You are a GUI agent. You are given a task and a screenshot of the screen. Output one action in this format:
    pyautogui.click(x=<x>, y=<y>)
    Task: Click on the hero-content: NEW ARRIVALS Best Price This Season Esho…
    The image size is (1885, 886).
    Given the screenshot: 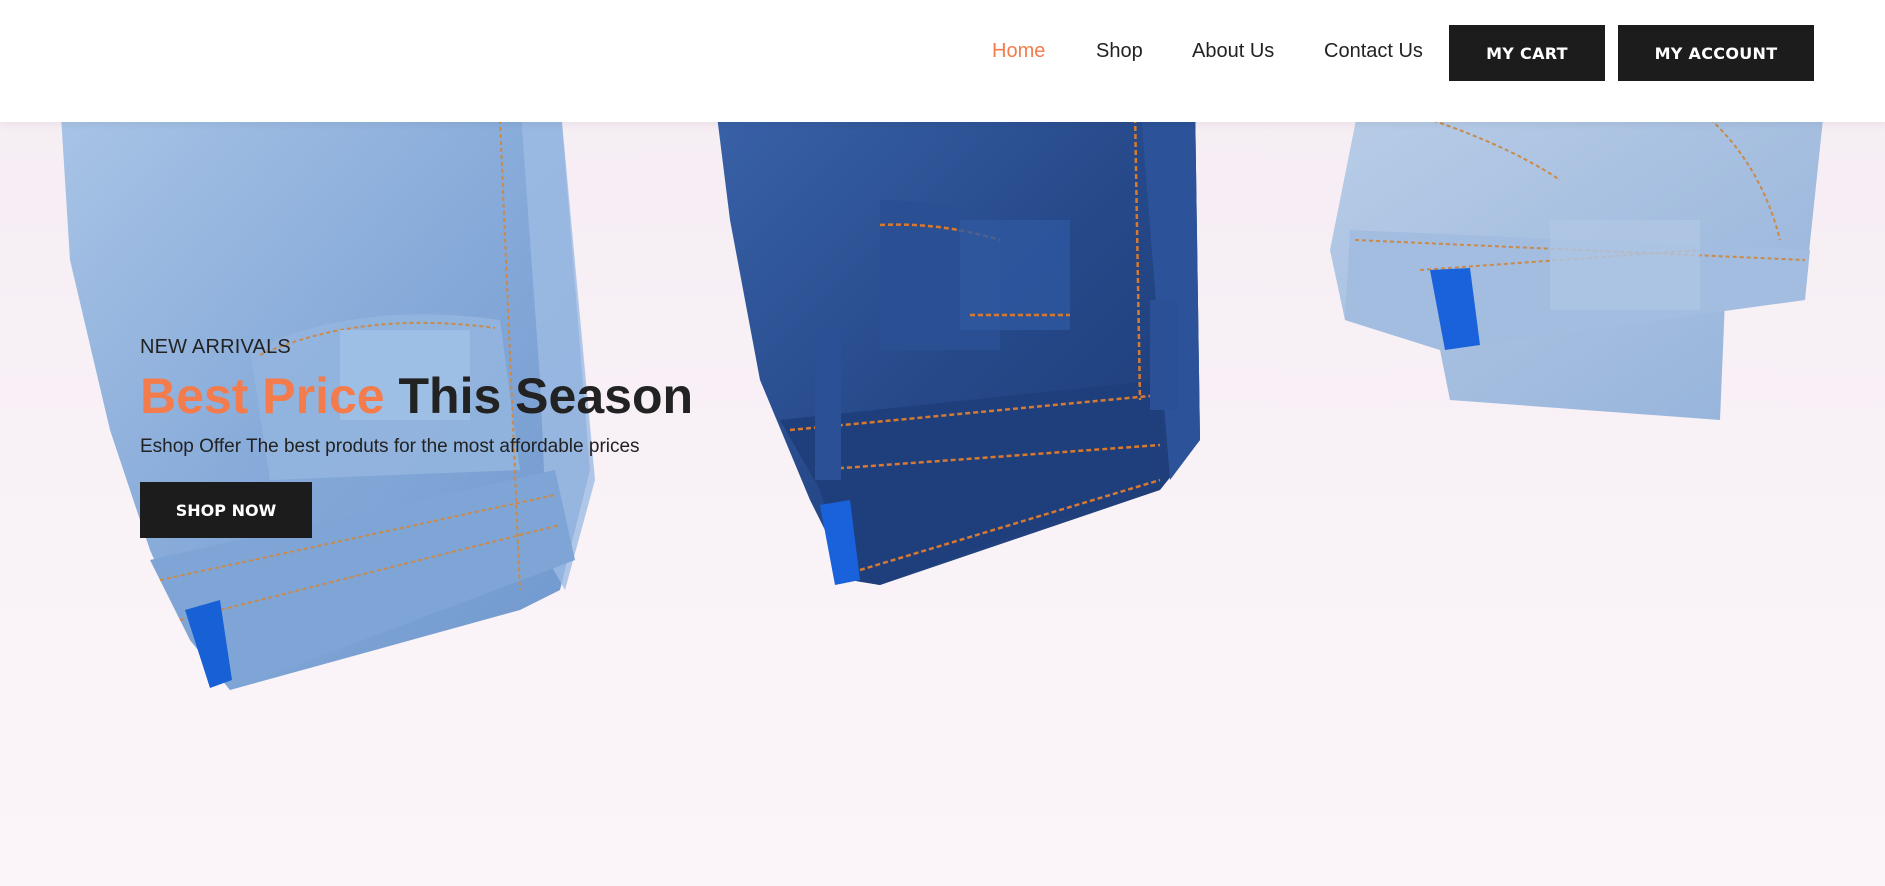 What is the action you would take?
    pyautogui.click(x=416, y=437)
    